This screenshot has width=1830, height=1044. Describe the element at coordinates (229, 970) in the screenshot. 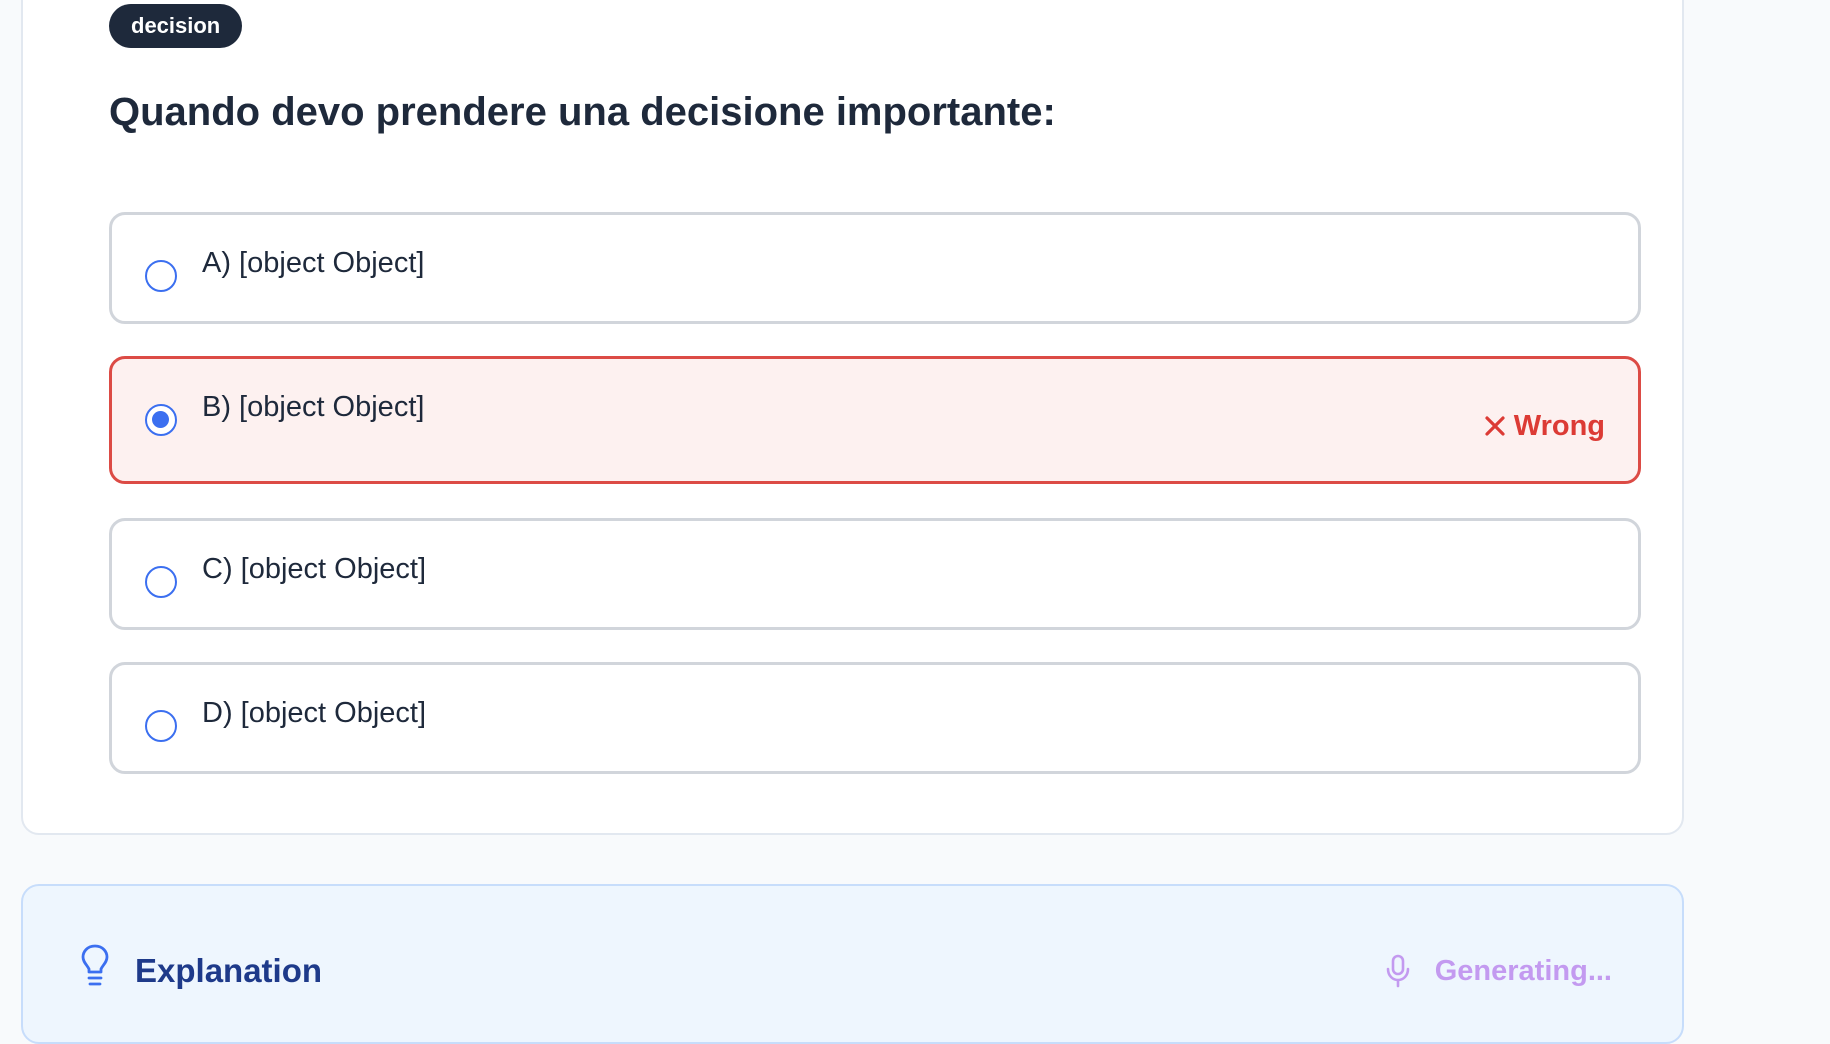

I see `explanation-title: Explanation` at that location.